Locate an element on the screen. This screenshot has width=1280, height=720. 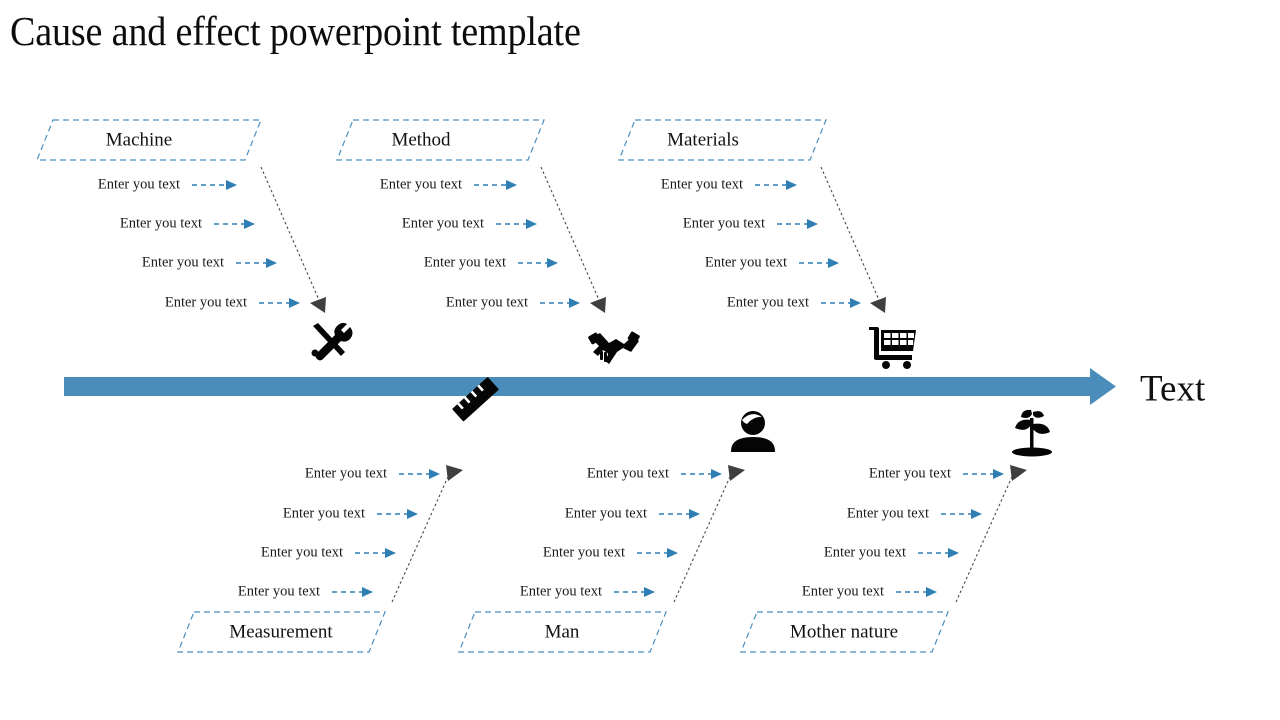
category-materials-bone-arrowhead-icon is located at coordinates (878, 305).